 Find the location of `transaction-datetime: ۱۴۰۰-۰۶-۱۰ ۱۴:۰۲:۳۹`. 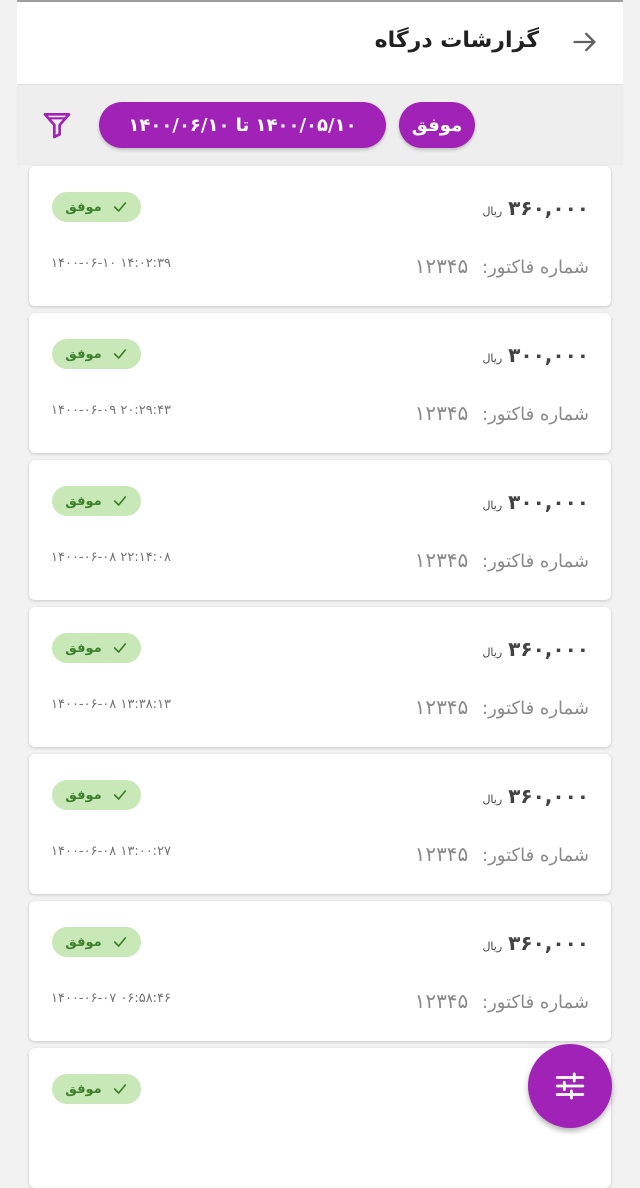

transaction-datetime: ۱۴۰۰-۰۶-۱۰ ۱۴:۰۲:۳۹ is located at coordinates (111, 263).